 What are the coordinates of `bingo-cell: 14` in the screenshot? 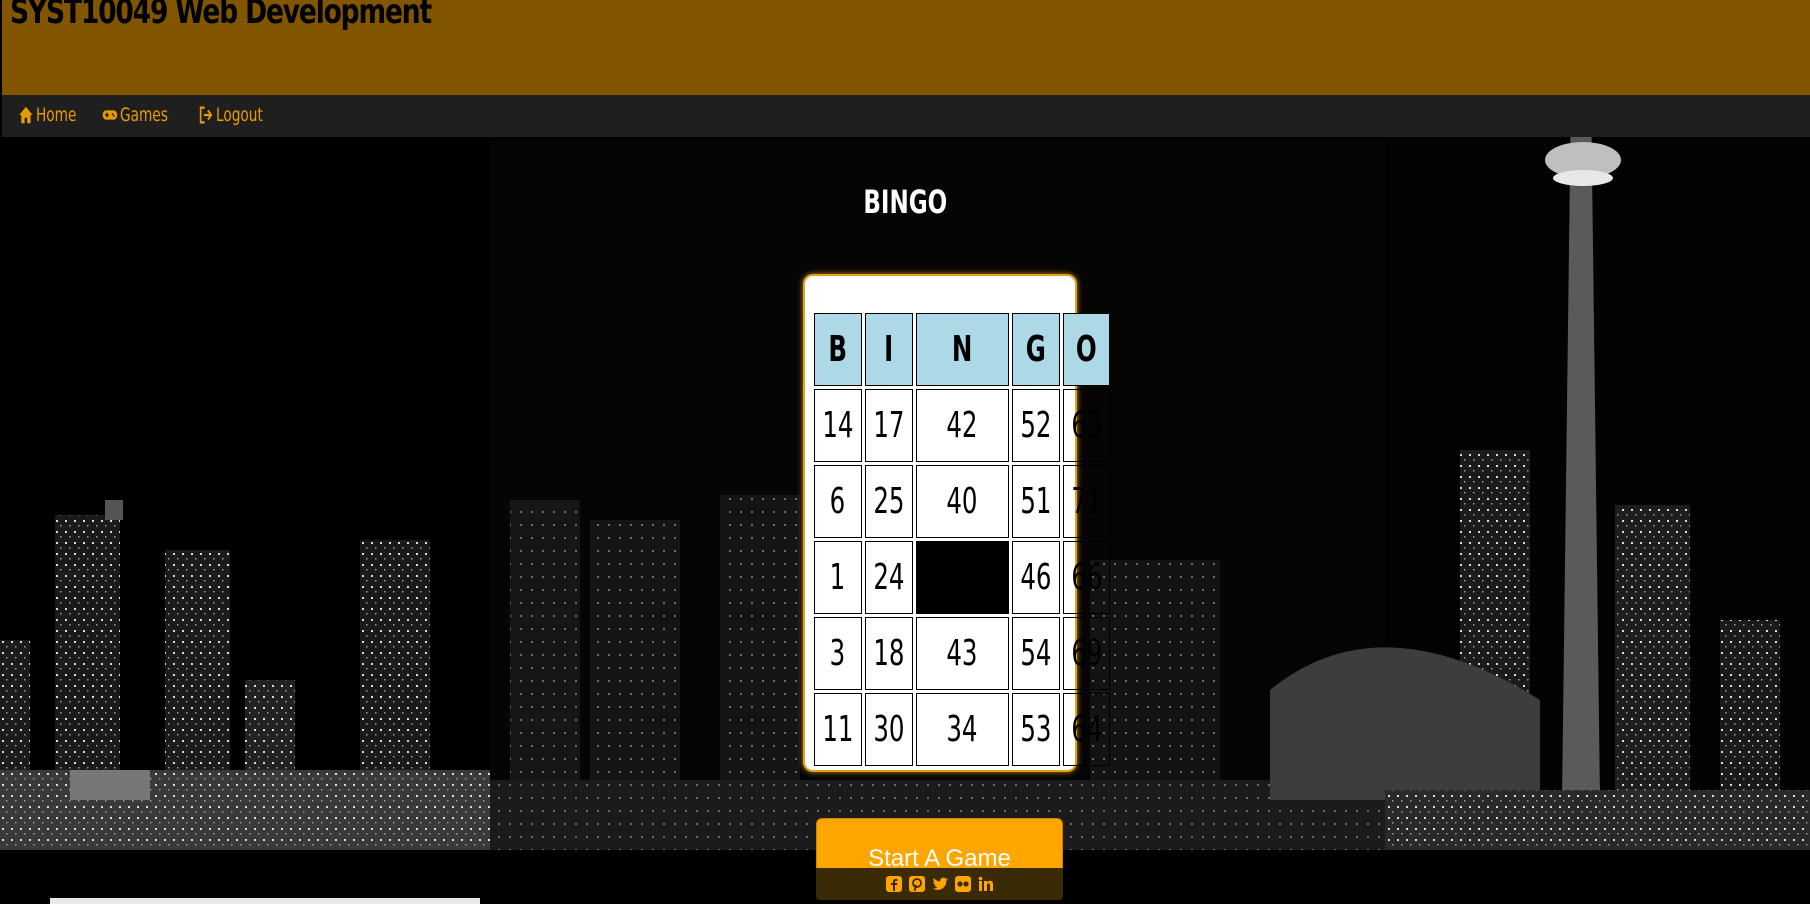 It's located at (838, 425).